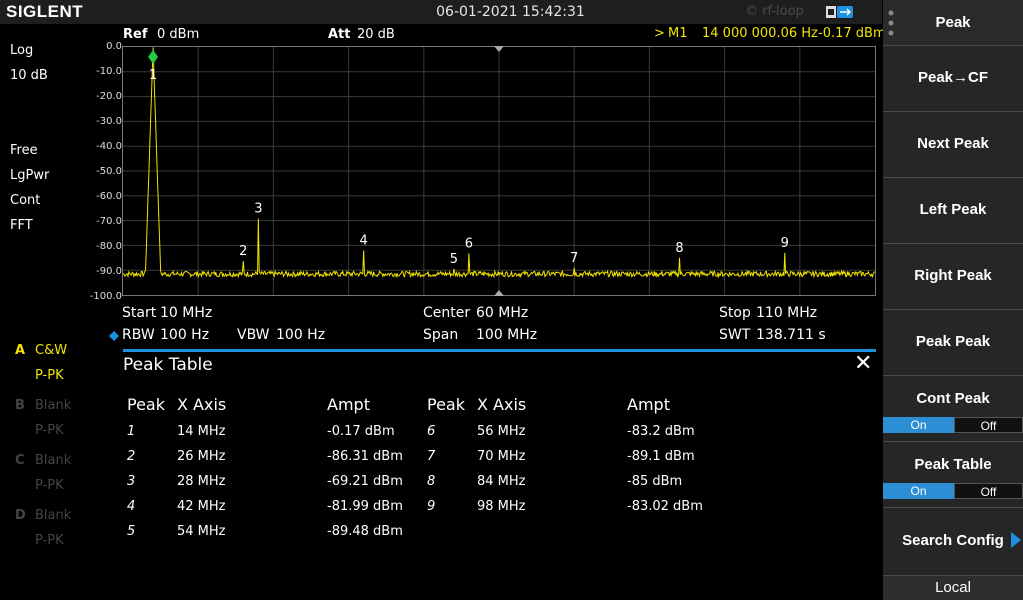  I want to click on trace-b-mode: Blank, so click(53, 405).